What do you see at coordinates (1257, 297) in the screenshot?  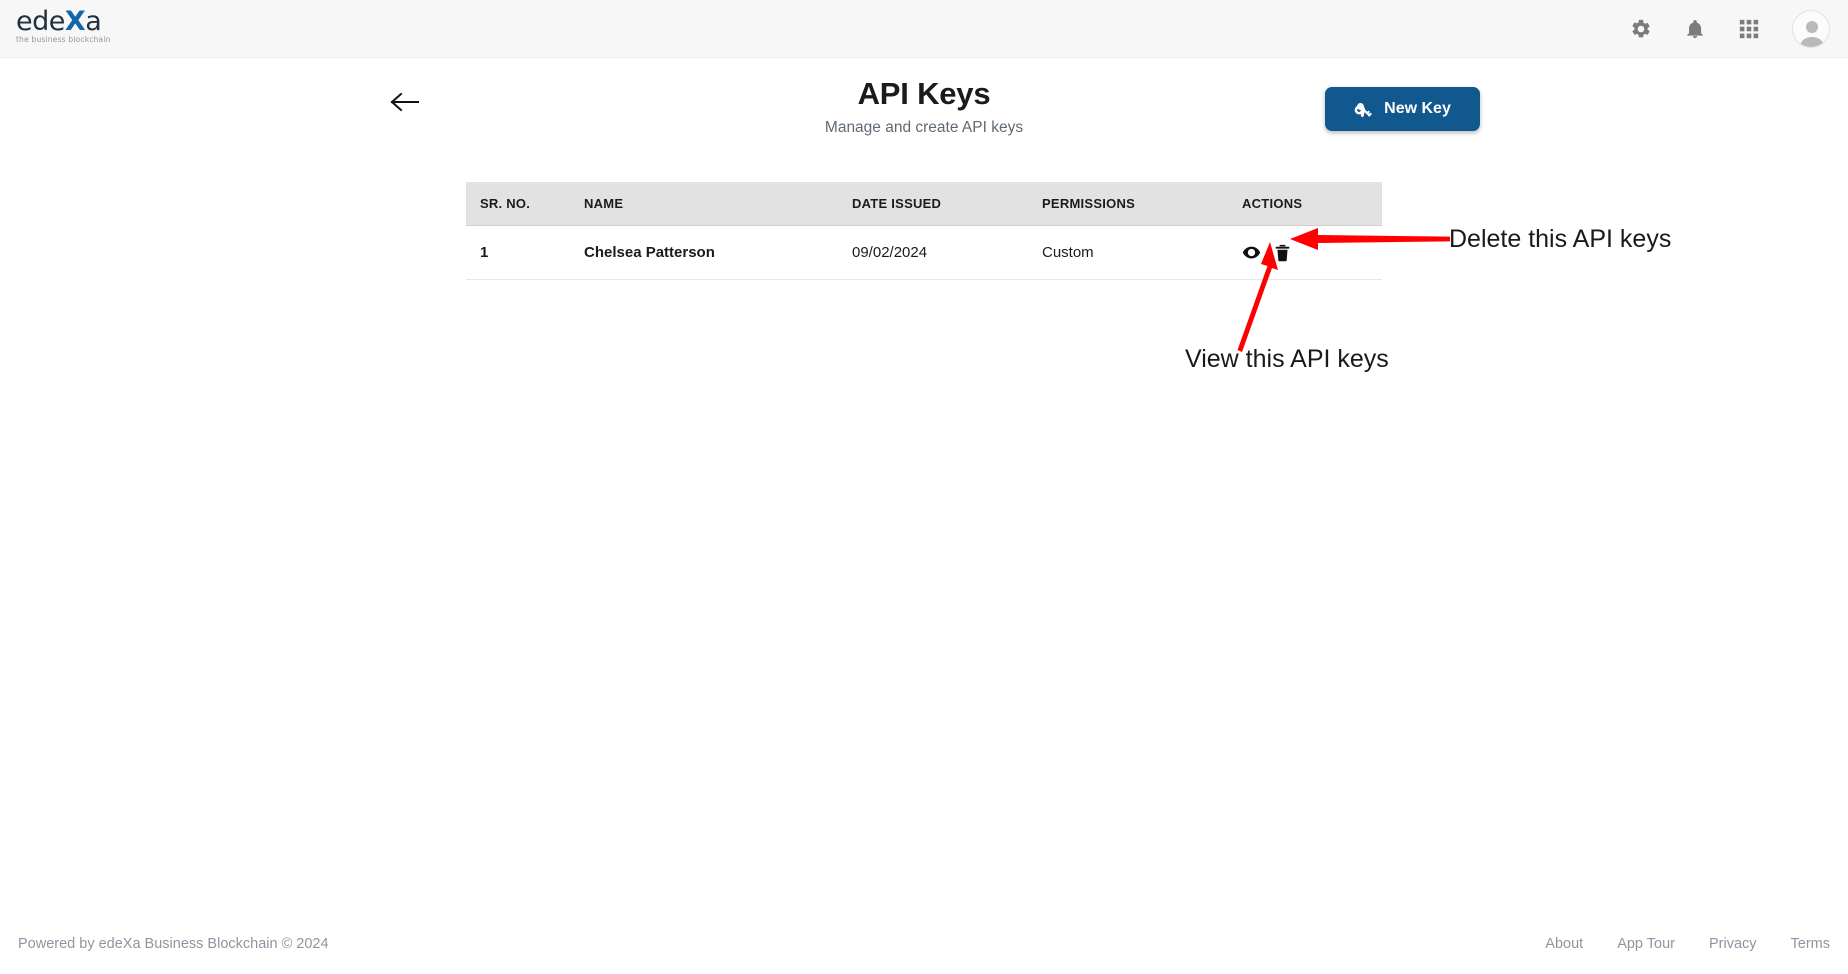 I see `view-annotation-arrow` at bounding box center [1257, 297].